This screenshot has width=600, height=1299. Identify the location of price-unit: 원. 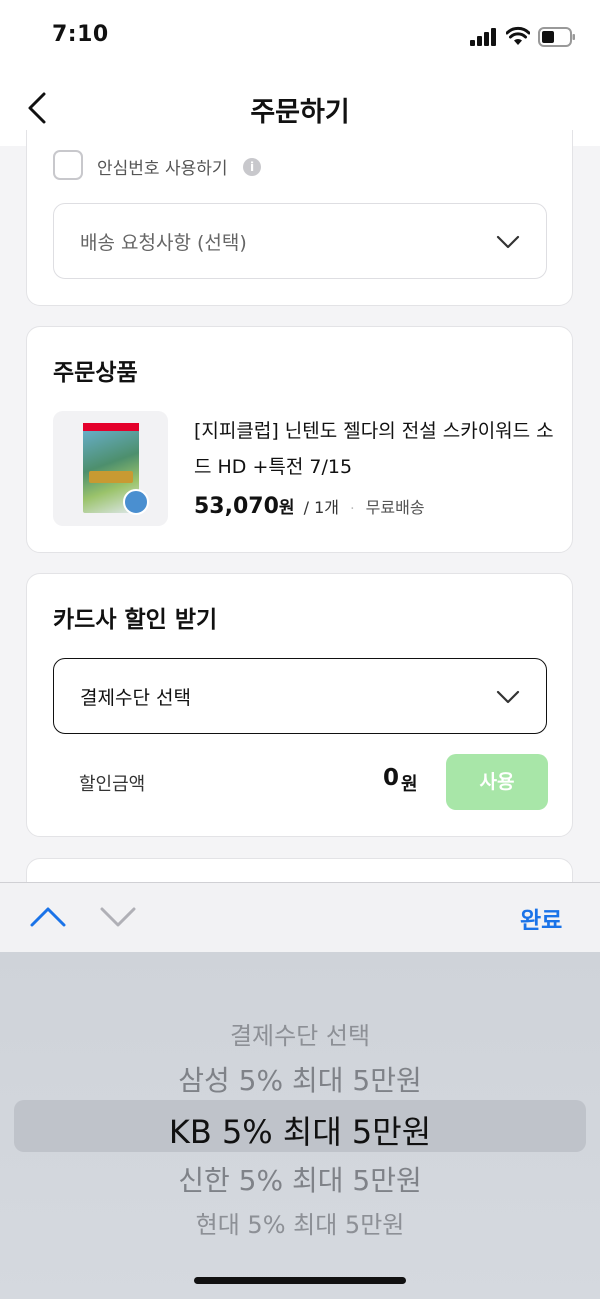
(286, 508).